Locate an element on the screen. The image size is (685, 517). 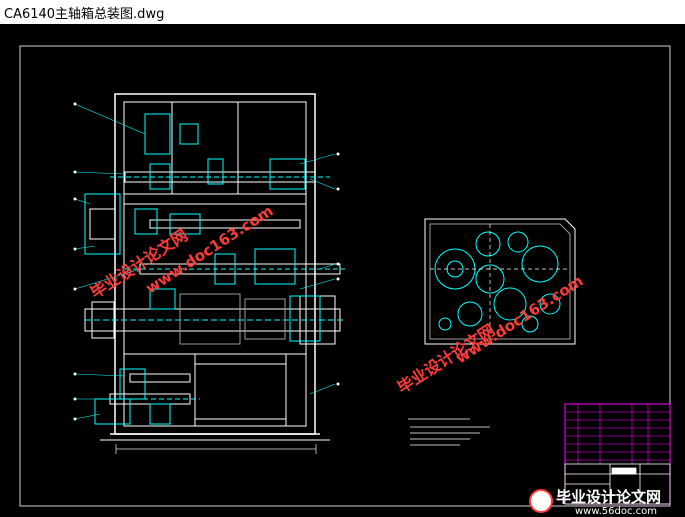
watermark-doc163-right: www.doc163.com is located at coordinates (519, 320).